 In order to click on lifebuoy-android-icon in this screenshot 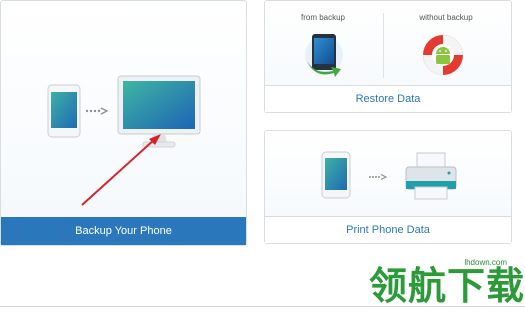, I will do `click(443, 55)`.